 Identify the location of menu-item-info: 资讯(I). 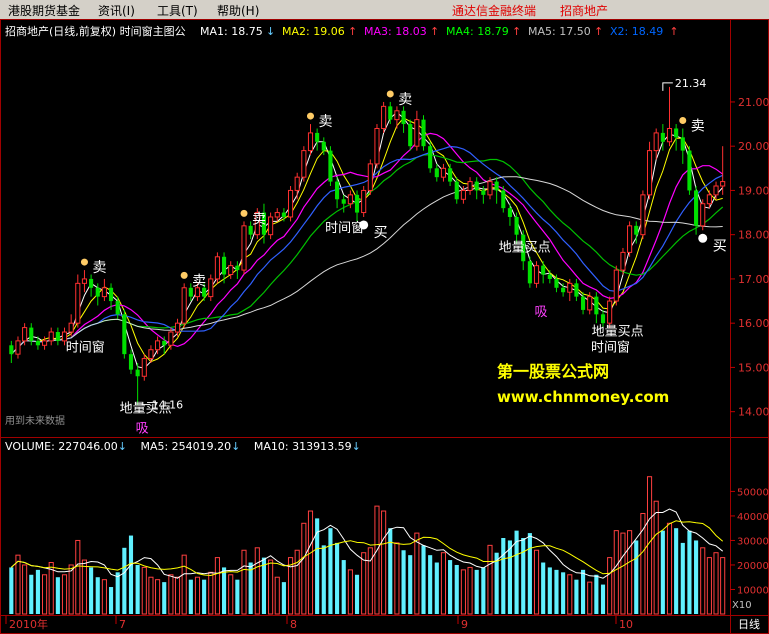
(116, 10).